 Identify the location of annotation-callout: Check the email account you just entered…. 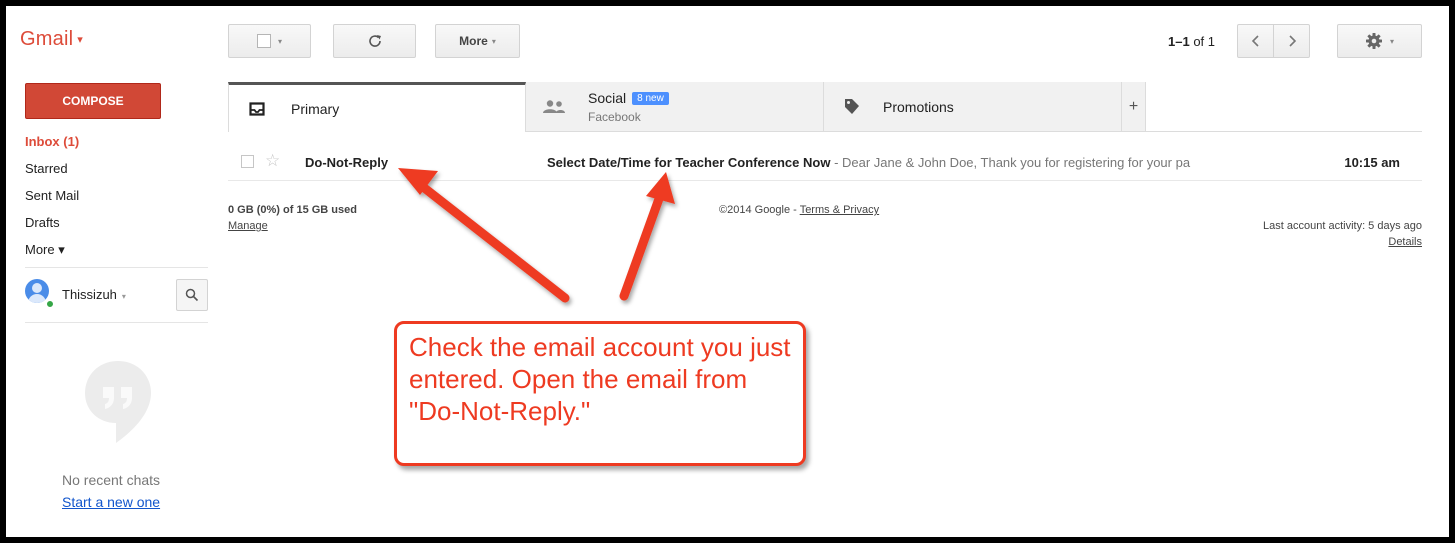
(600, 393).